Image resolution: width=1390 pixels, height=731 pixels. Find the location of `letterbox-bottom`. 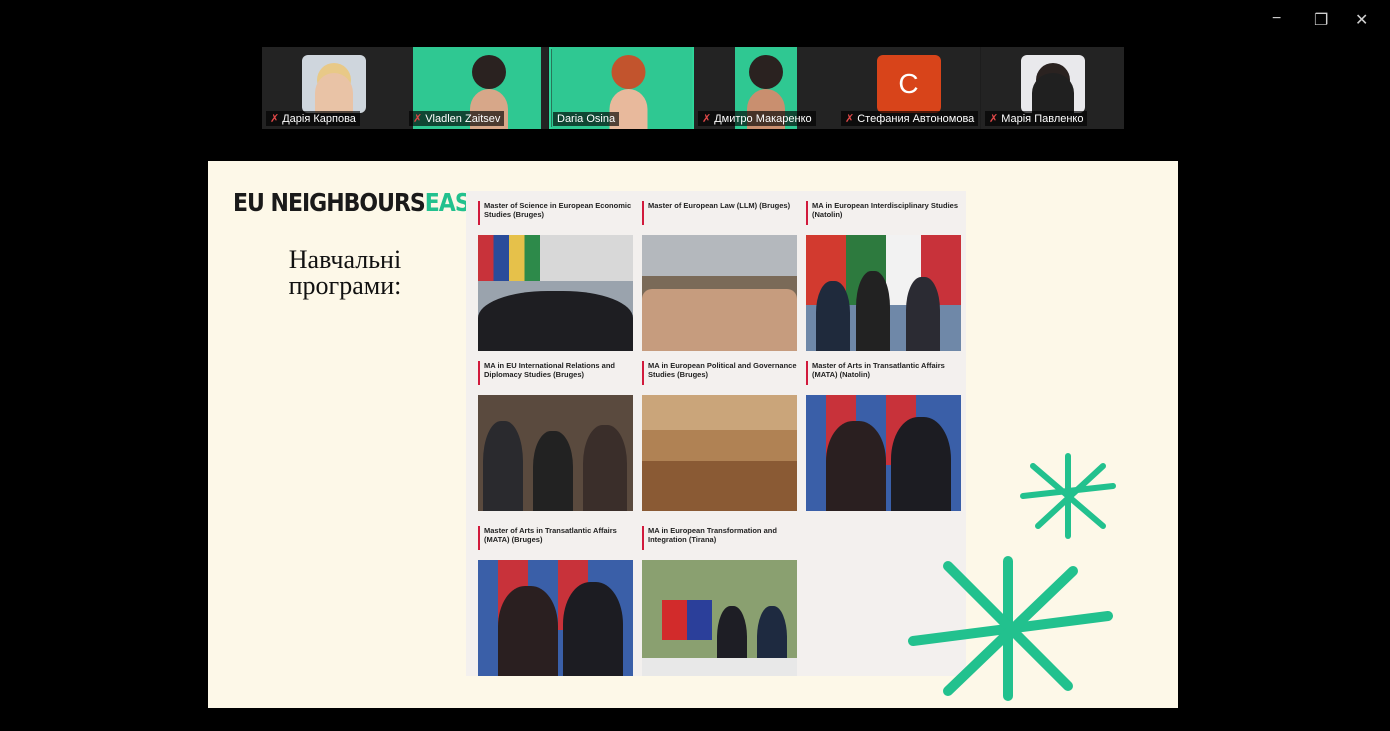

letterbox-bottom is located at coordinates (693, 719).